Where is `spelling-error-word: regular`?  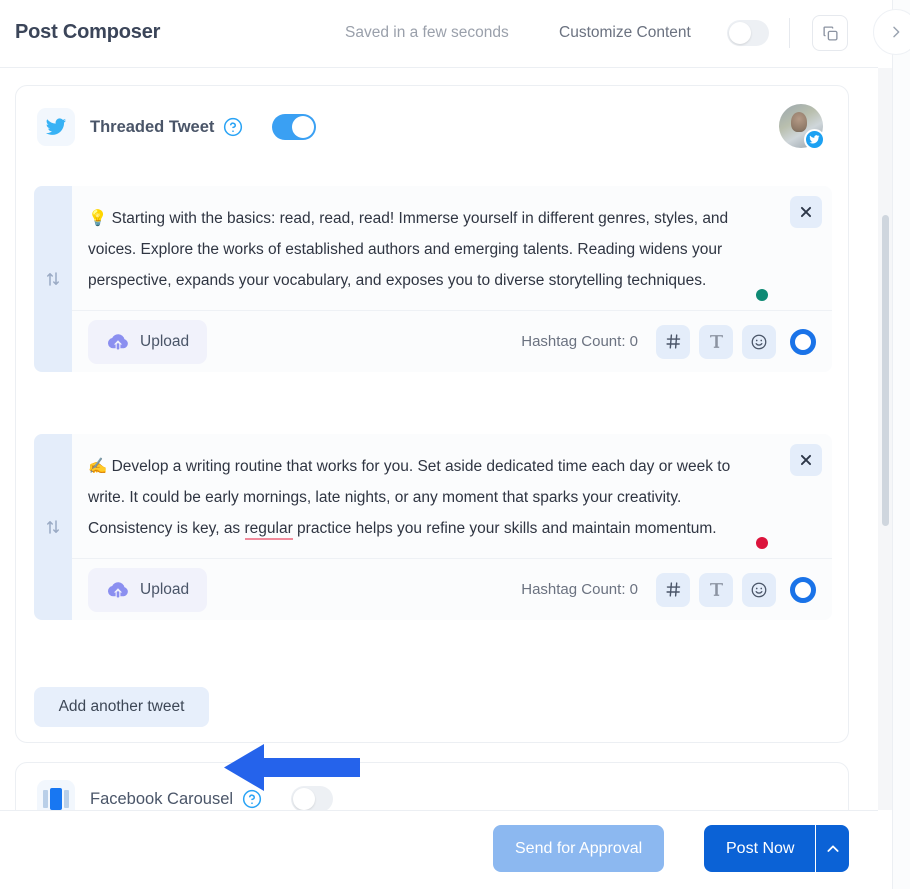 spelling-error-word: regular is located at coordinates (268, 530).